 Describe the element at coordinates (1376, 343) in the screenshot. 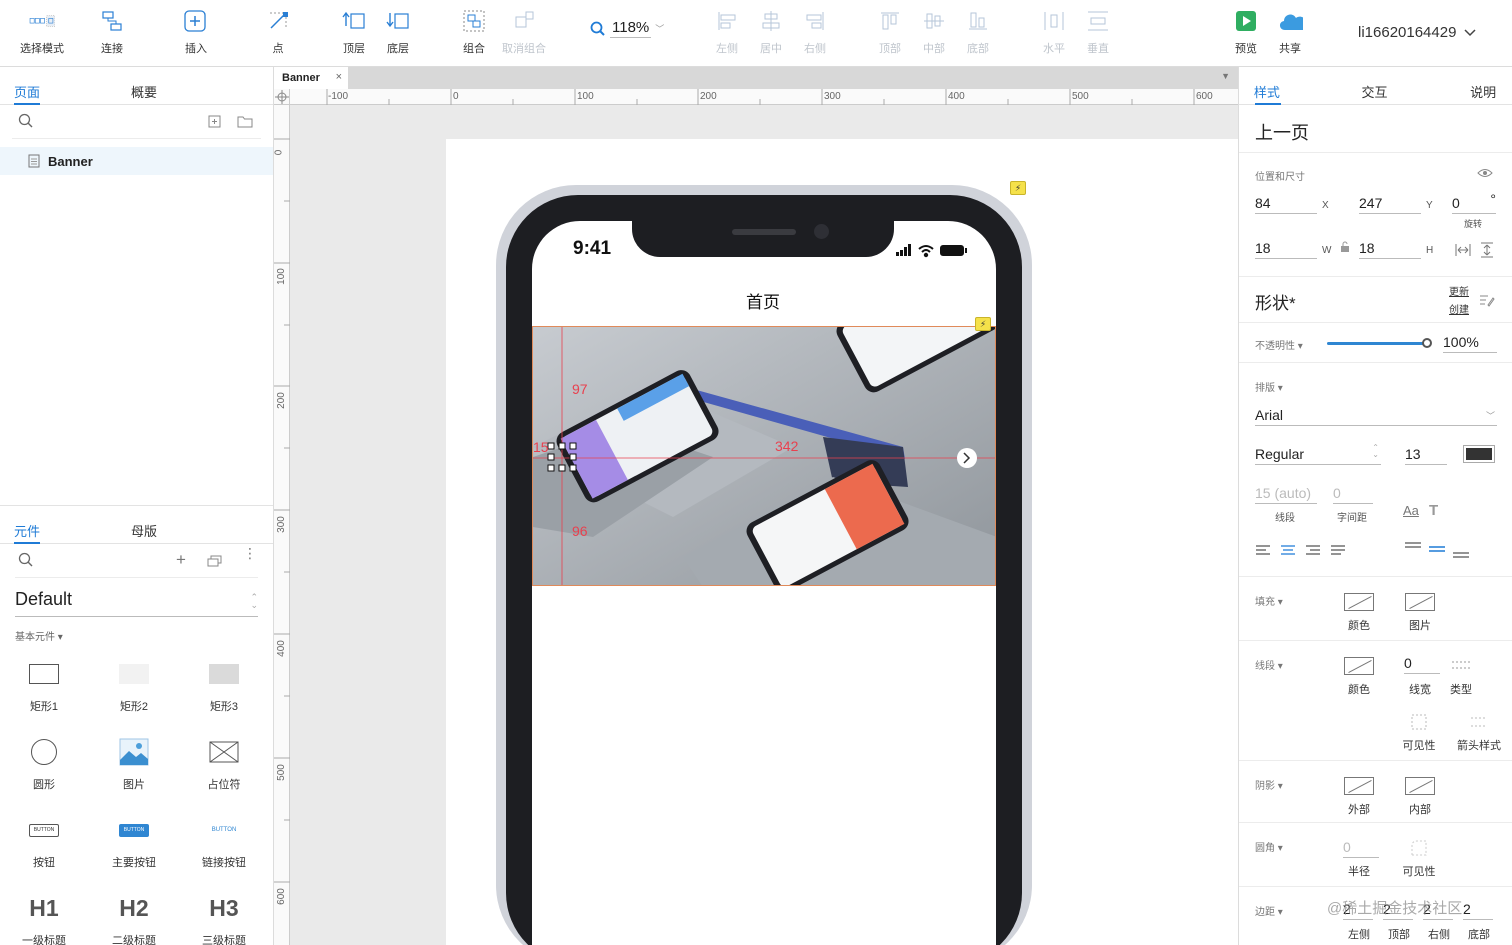

I see `opacity-slider` at that location.